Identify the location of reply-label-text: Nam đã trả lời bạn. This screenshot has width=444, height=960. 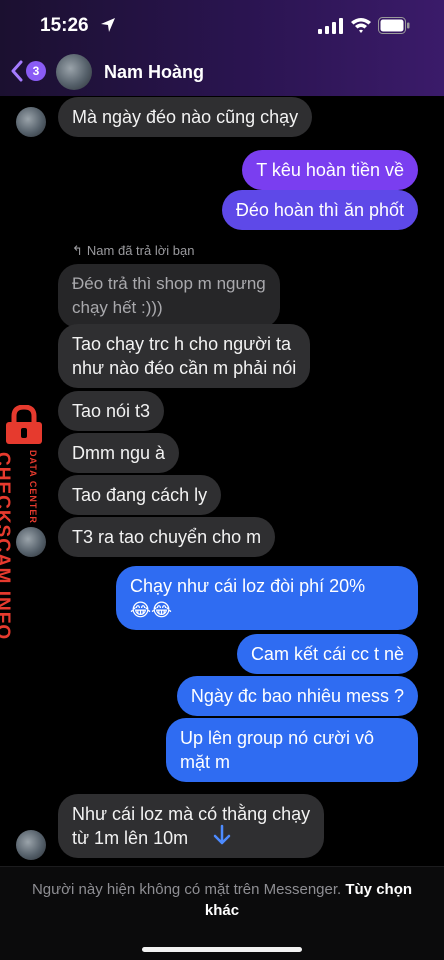
(140, 250).